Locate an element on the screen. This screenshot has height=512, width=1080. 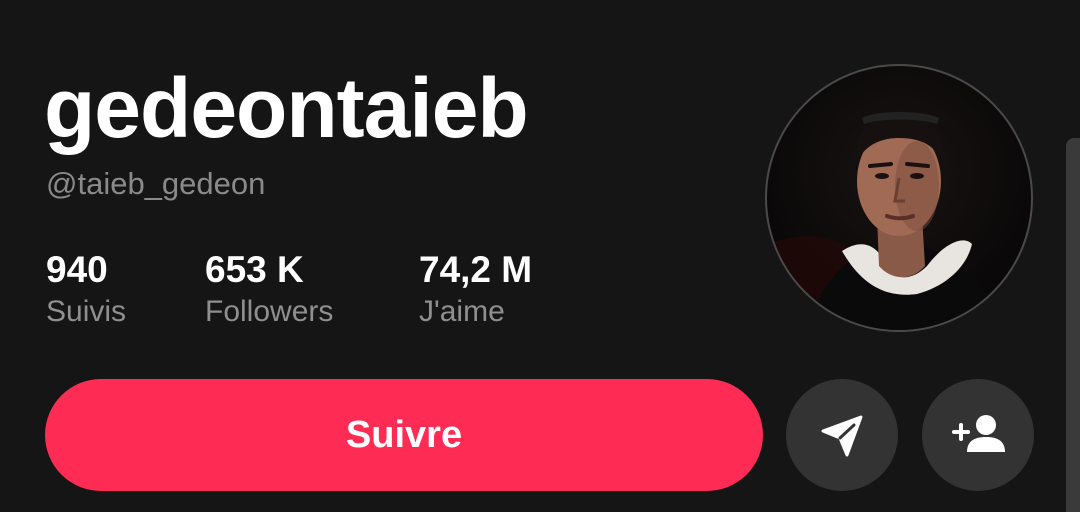
follow-button: Suivre is located at coordinates (404, 435).